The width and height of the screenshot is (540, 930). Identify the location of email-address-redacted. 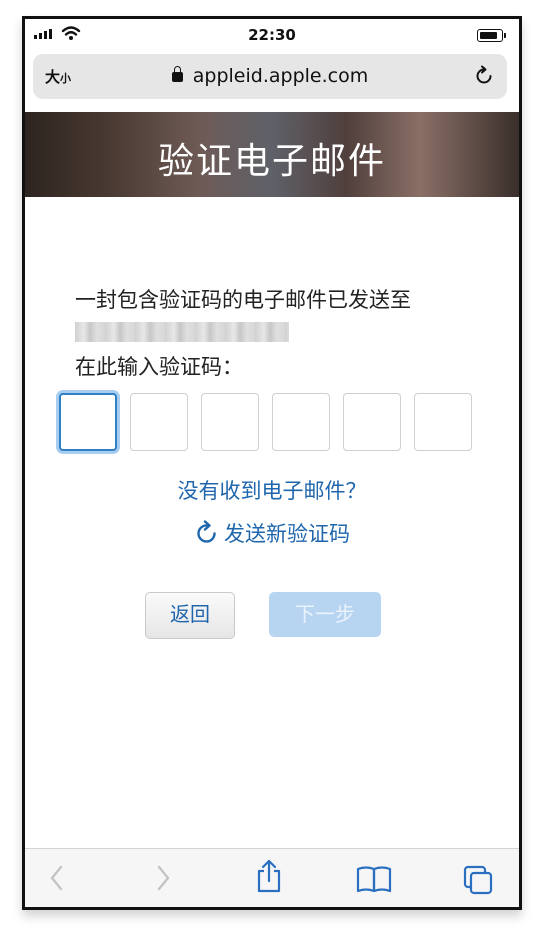
(182, 332).